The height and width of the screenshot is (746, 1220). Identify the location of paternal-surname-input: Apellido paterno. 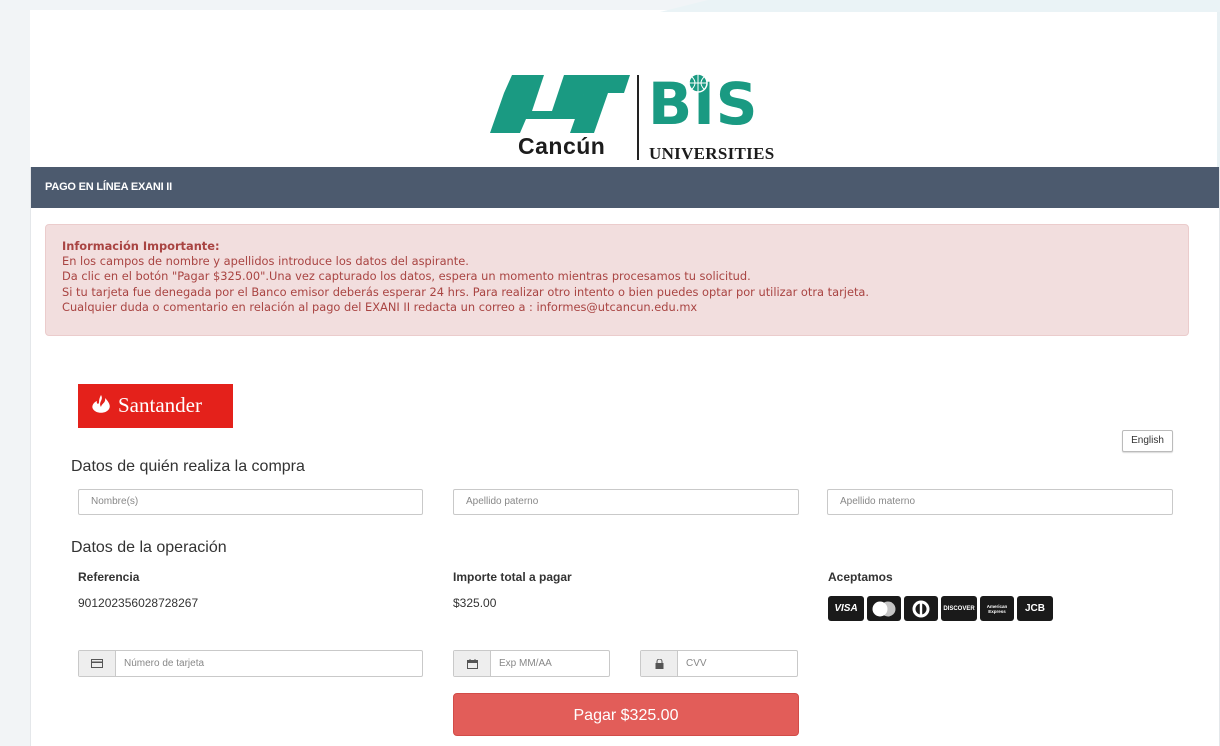
(626, 502).